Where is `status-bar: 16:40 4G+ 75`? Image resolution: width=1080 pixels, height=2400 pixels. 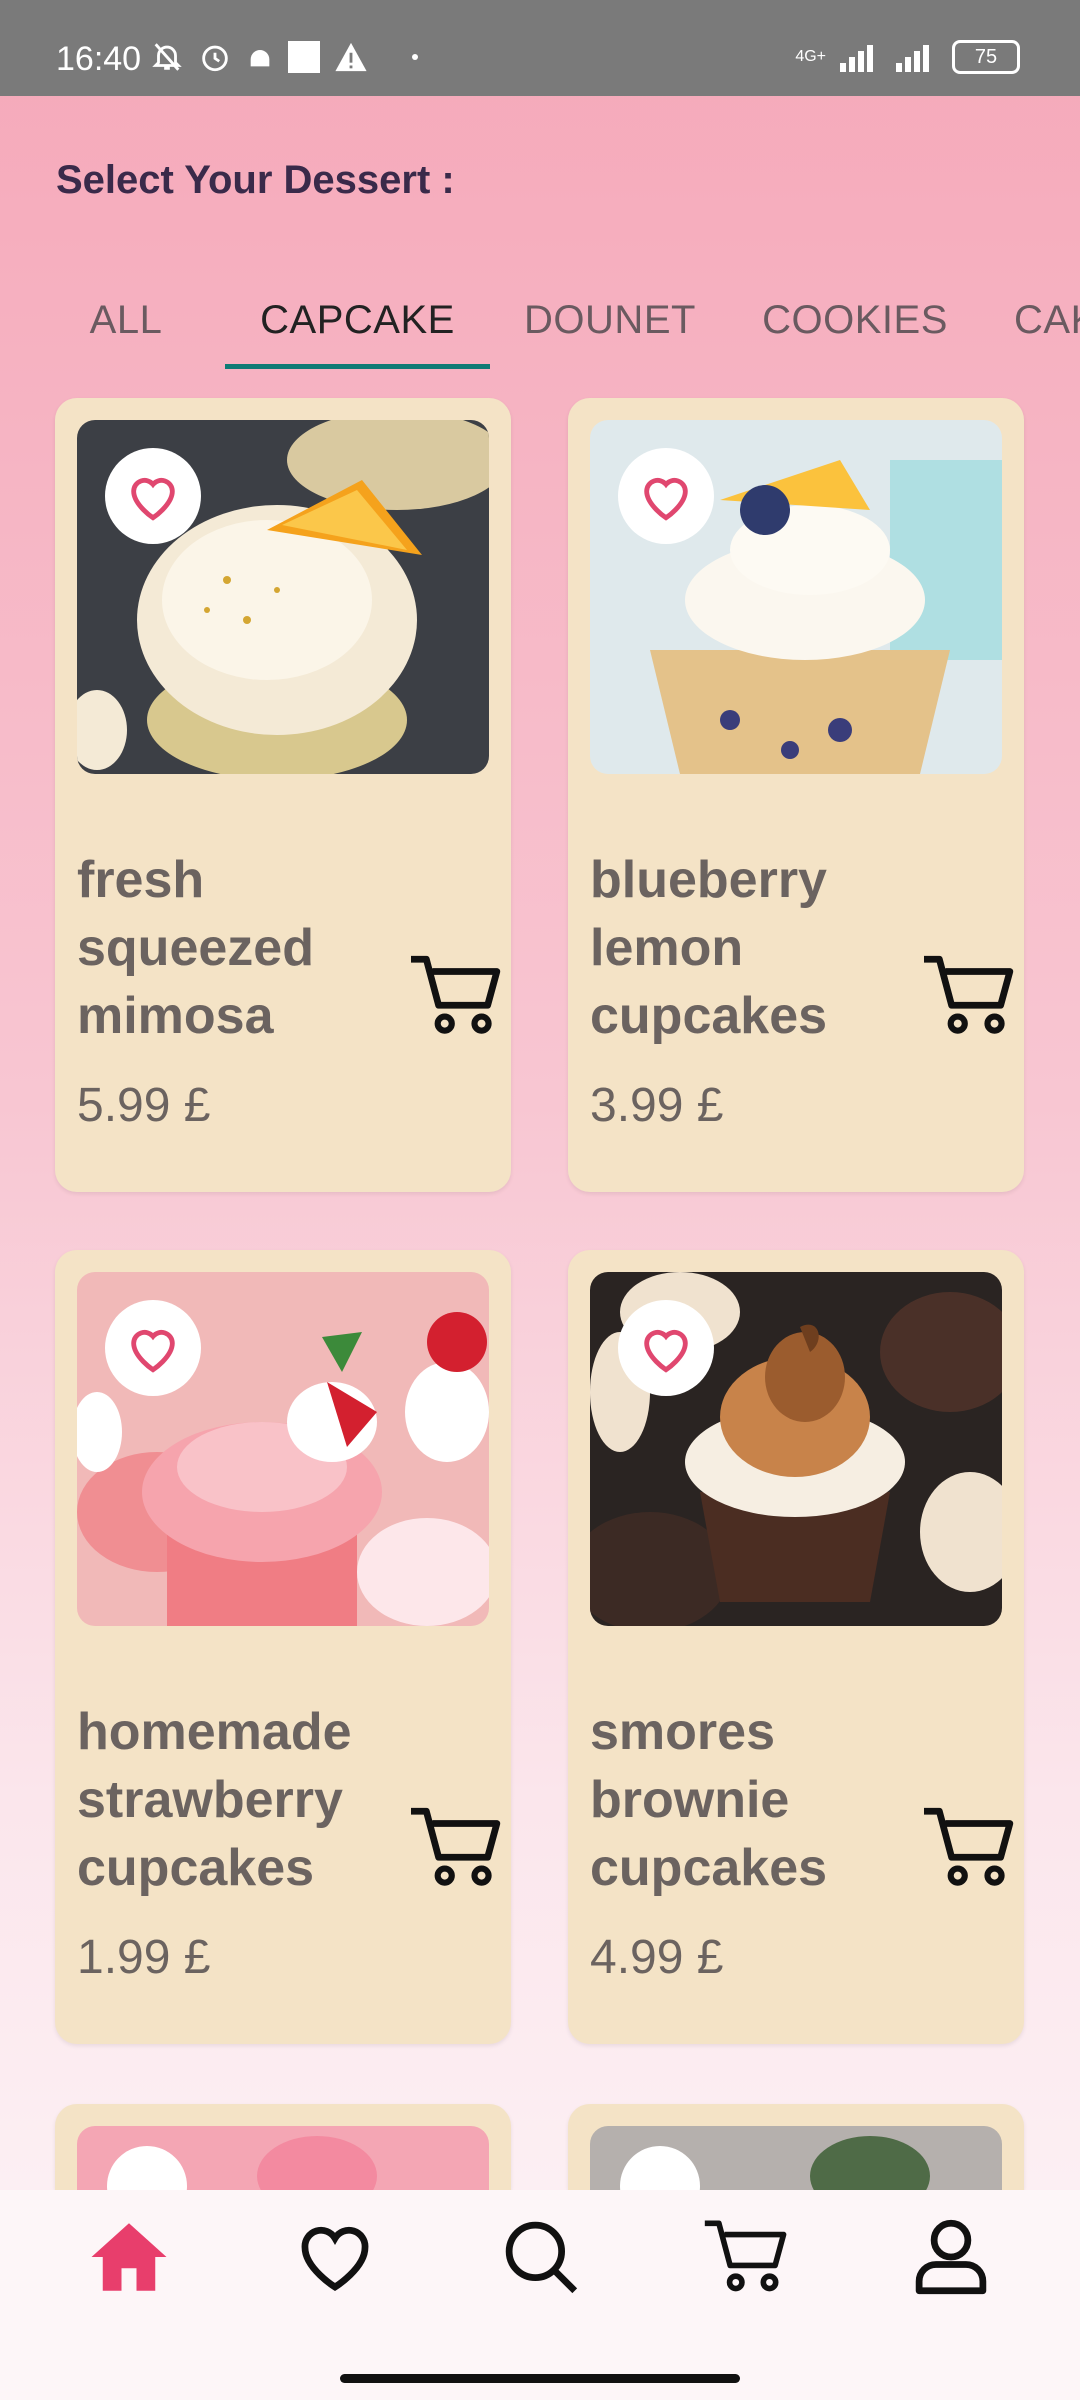 status-bar: 16:40 4G+ 75 is located at coordinates (540, 48).